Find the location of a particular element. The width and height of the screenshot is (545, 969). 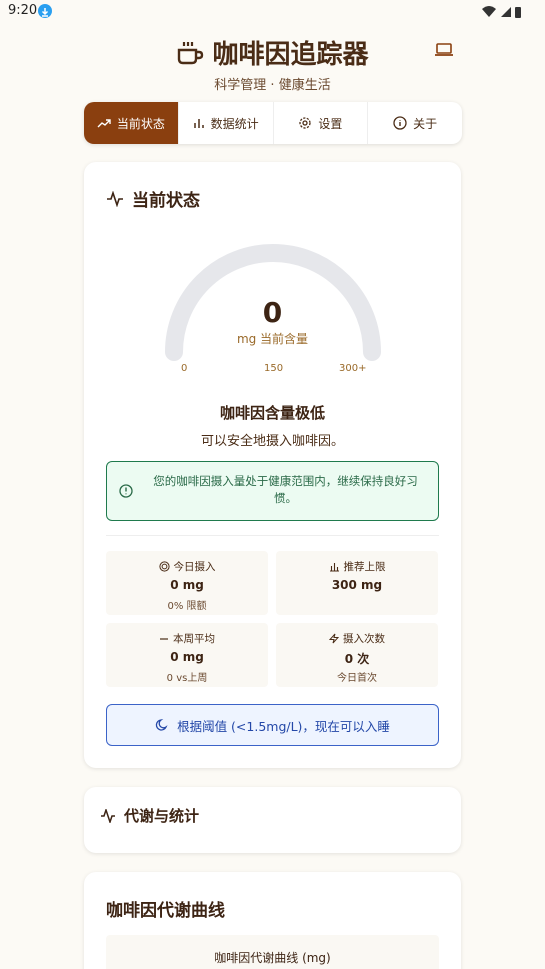

stat-value: 300 mg is located at coordinates (357, 585).